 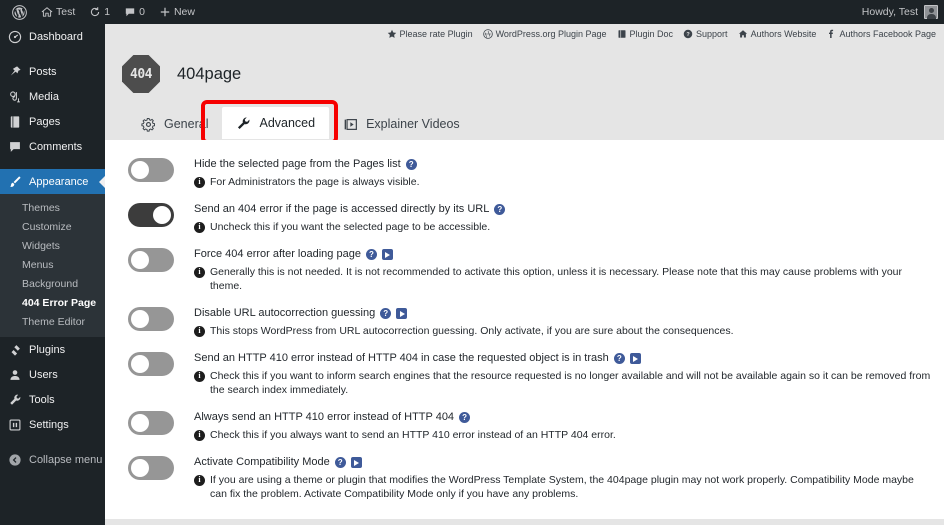 I want to click on plugin-link-wporg: WordPress.org Plugin Page, so click(x=544, y=34).